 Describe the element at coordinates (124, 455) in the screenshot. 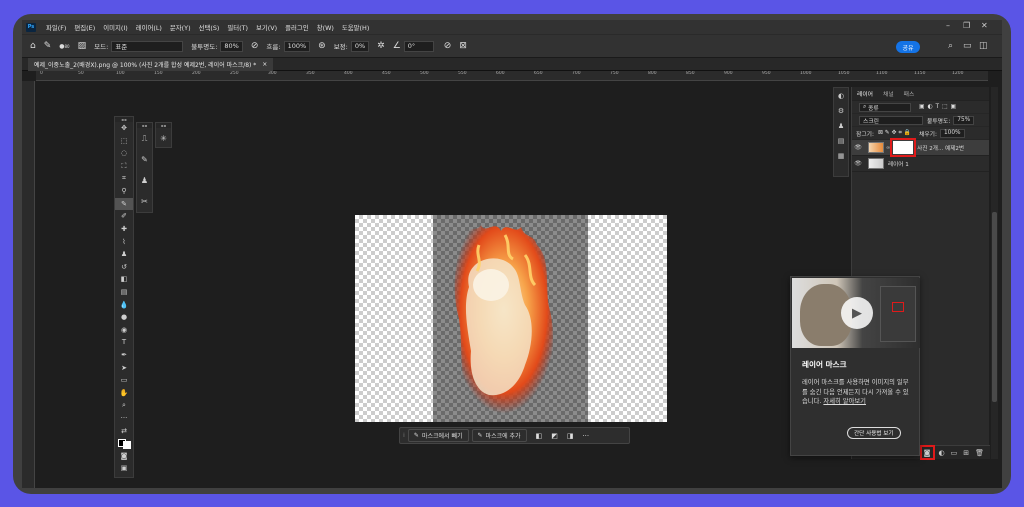

I see `quick-mask-icon: ◙` at that location.